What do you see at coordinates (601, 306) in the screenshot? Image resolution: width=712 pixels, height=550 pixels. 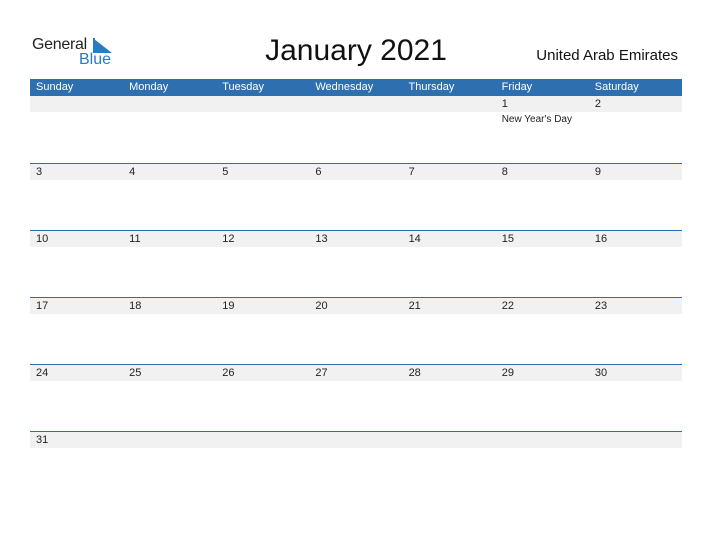 I see `day-number: 23` at bounding box center [601, 306].